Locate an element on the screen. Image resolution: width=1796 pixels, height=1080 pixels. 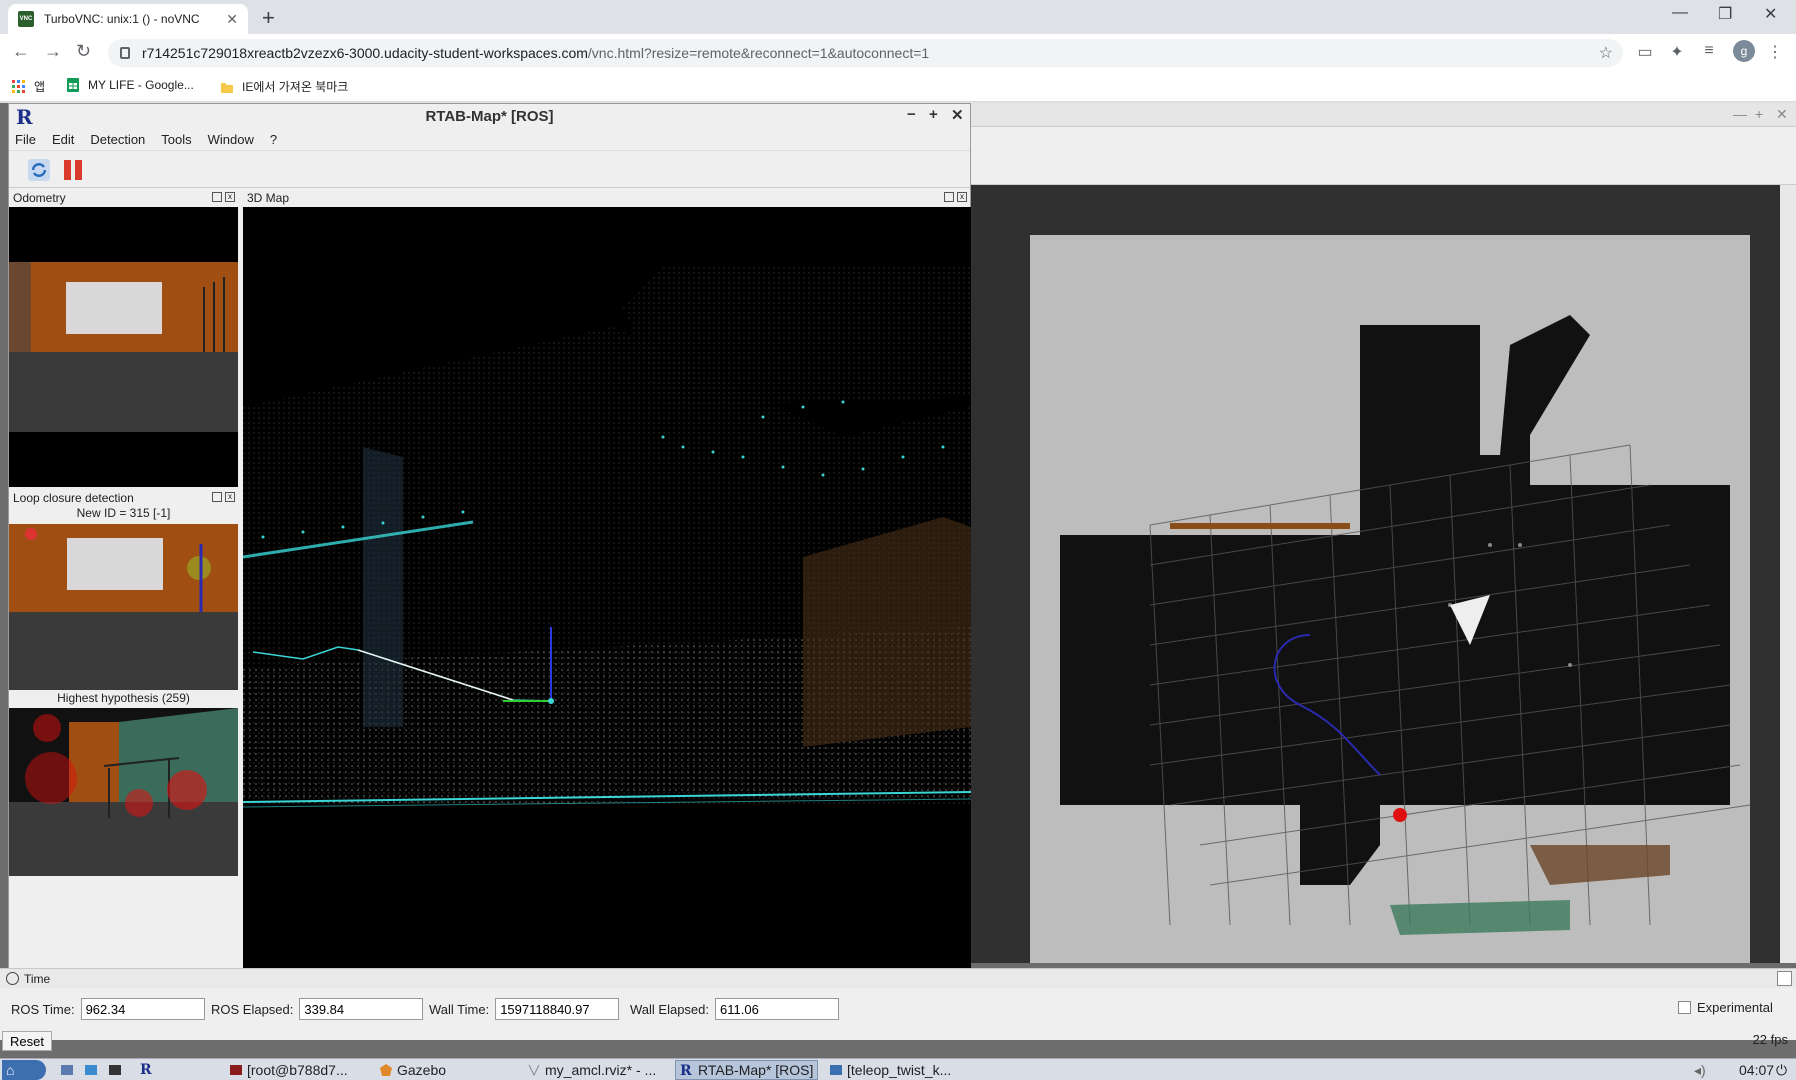
volume-icon: ◂) is located at coordinates (1700, 1070).